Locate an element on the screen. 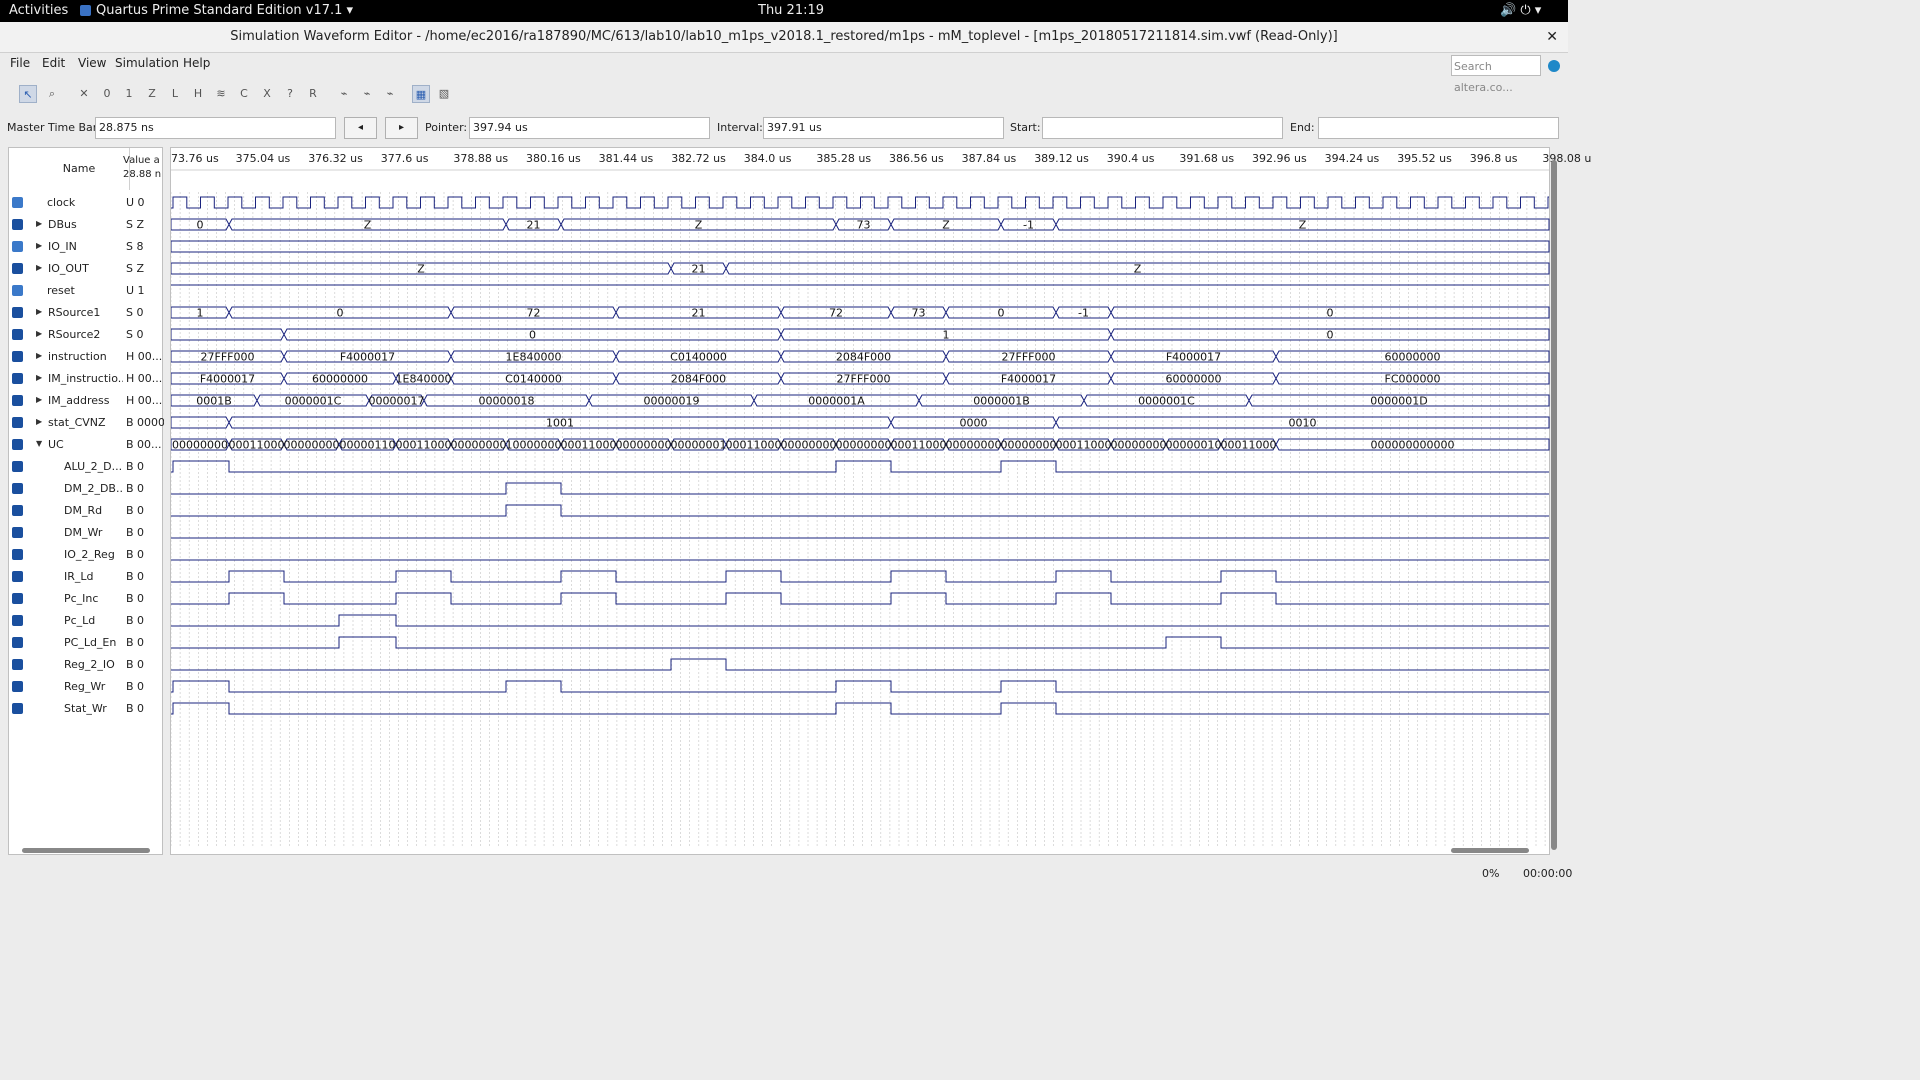  signal-row: DM_Wr B 0 is located at coordinates (86, 533).